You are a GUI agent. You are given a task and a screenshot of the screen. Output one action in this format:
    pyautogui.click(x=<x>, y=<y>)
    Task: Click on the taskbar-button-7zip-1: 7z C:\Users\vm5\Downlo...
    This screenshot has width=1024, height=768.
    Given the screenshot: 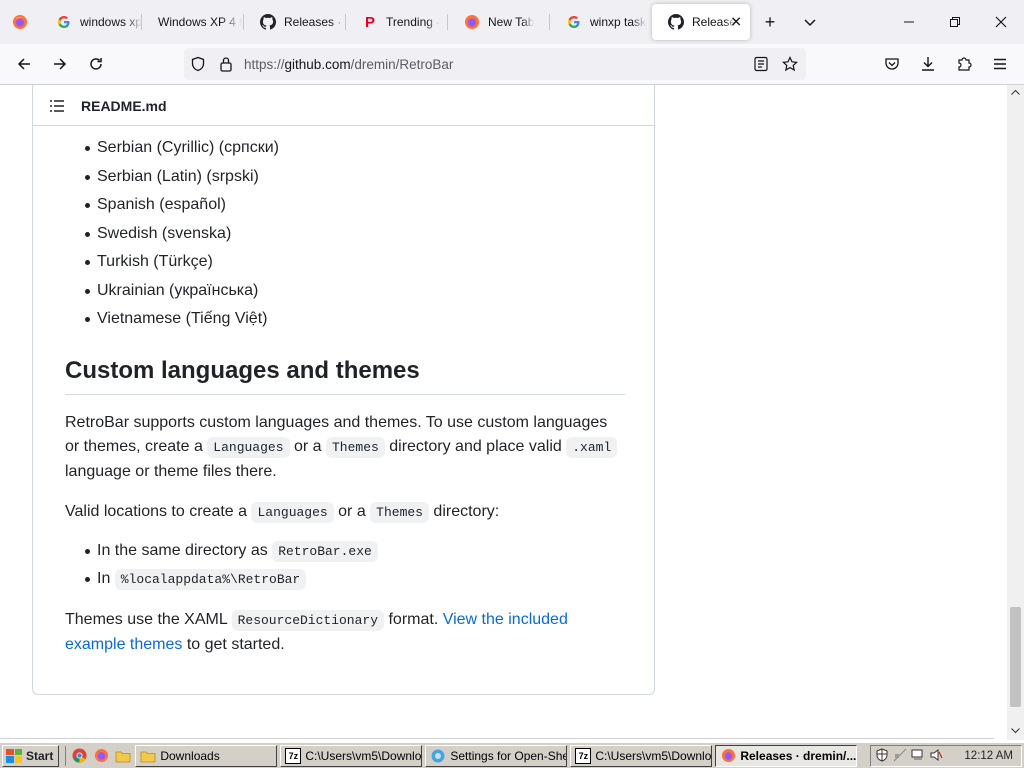 What is the action you would take?
    pyautogui.click(x=351, y=755)
    